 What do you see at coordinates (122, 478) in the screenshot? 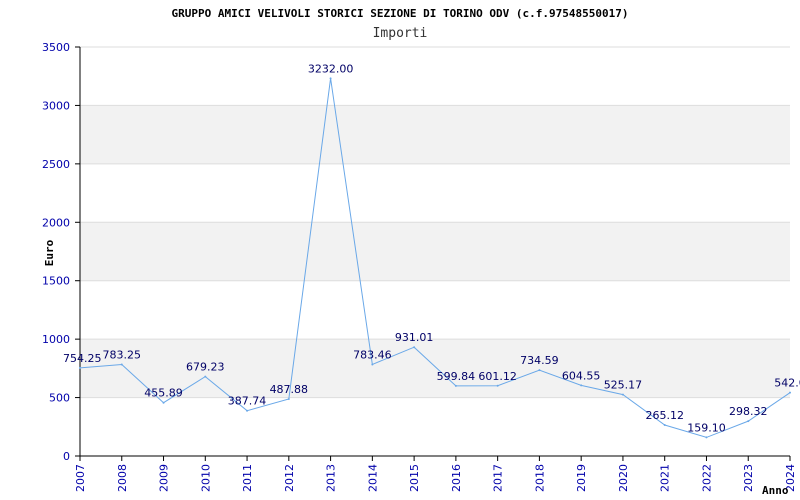
I see `x-tick-label: 2008` at bounding box center [122, 478].